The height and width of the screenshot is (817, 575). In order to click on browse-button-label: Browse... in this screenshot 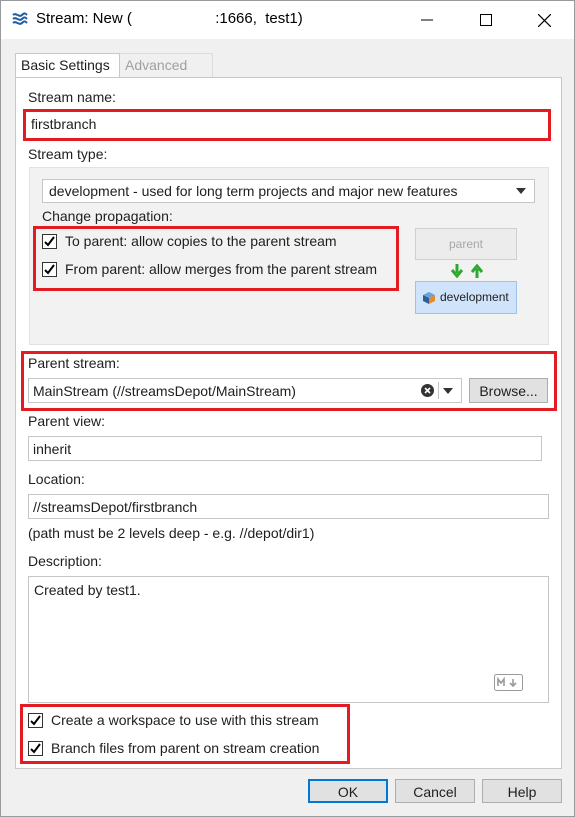, I will do `click(508, 391)`.